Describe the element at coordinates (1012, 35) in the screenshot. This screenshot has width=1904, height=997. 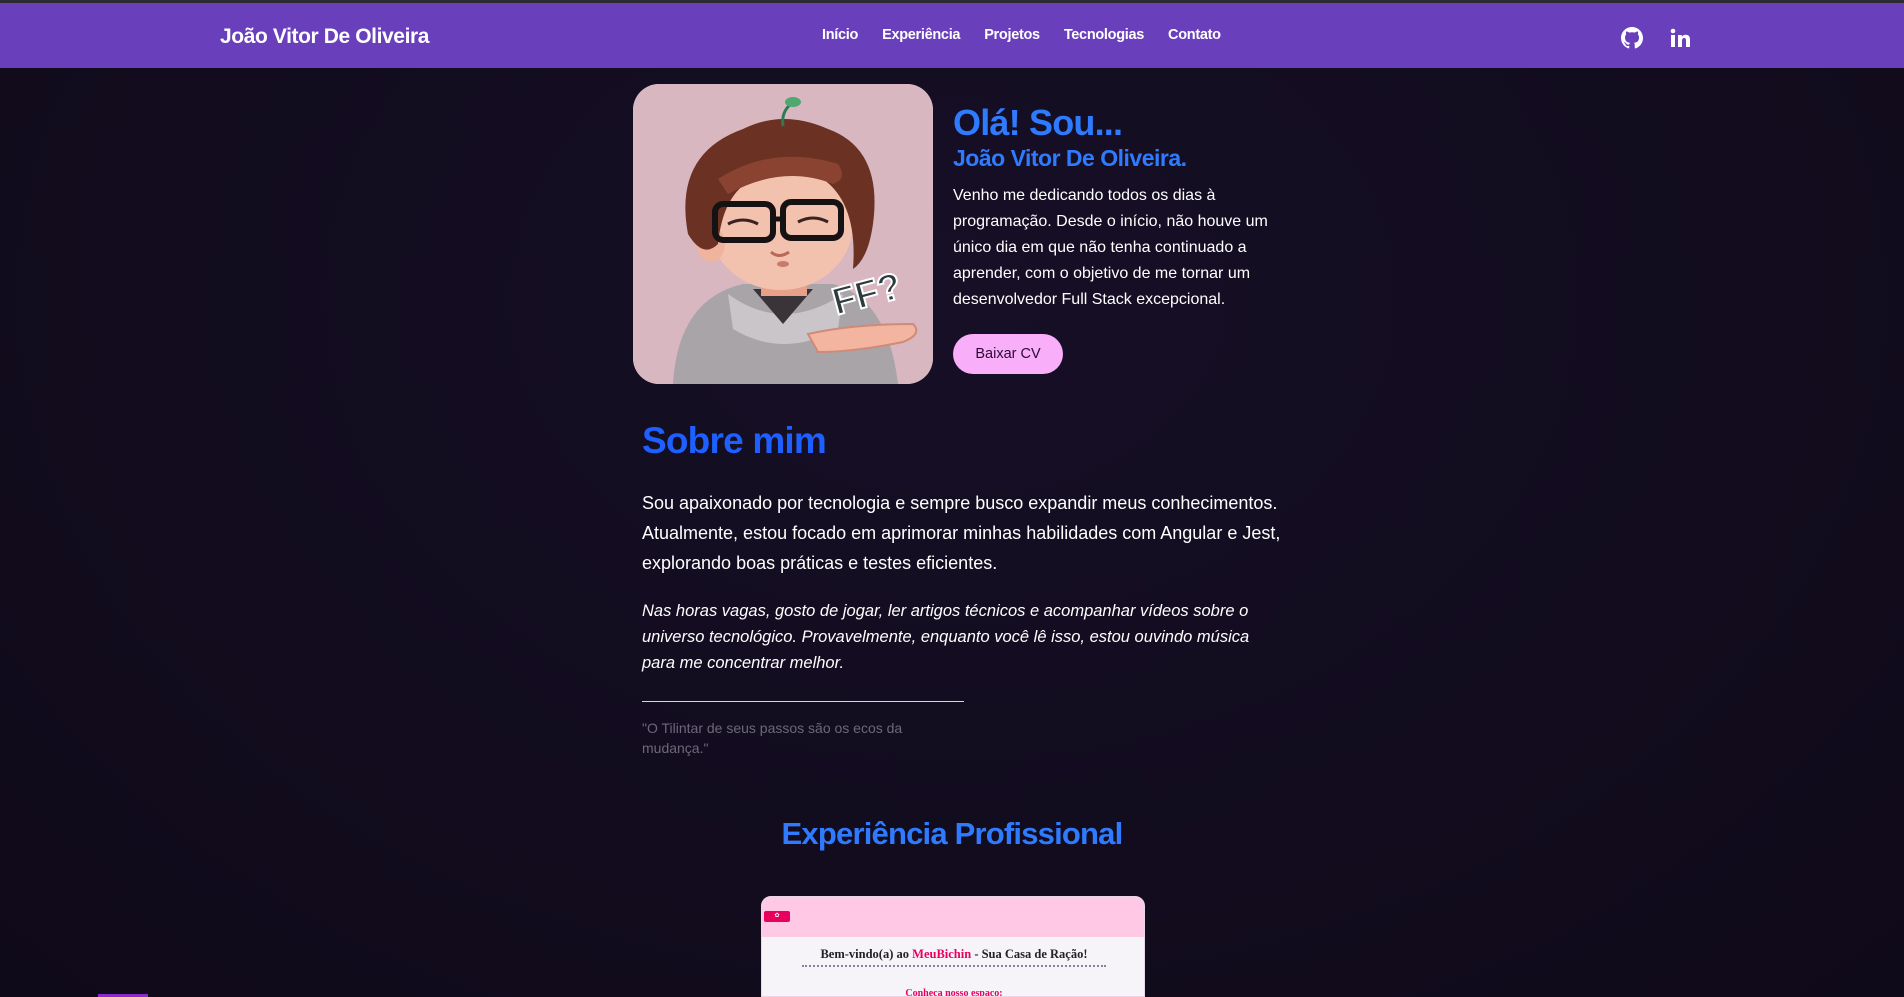
I see `nav-link-projetos: Projetos` at that location.